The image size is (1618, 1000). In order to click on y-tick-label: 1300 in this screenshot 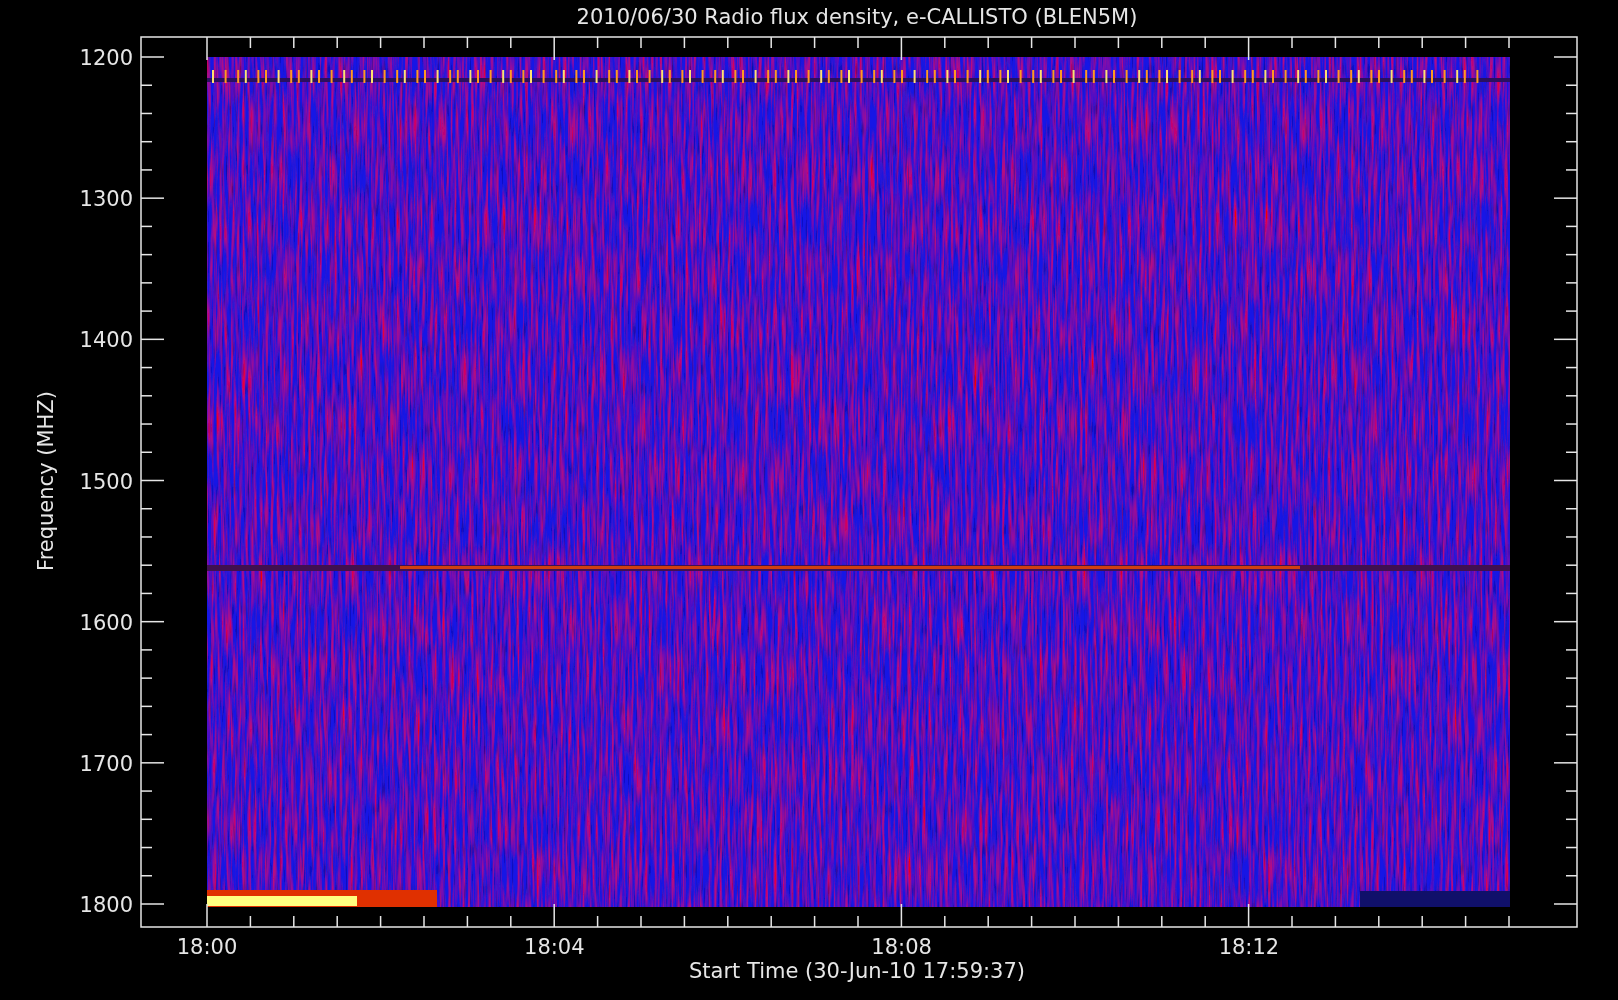, I will do `click(106, 199)`.